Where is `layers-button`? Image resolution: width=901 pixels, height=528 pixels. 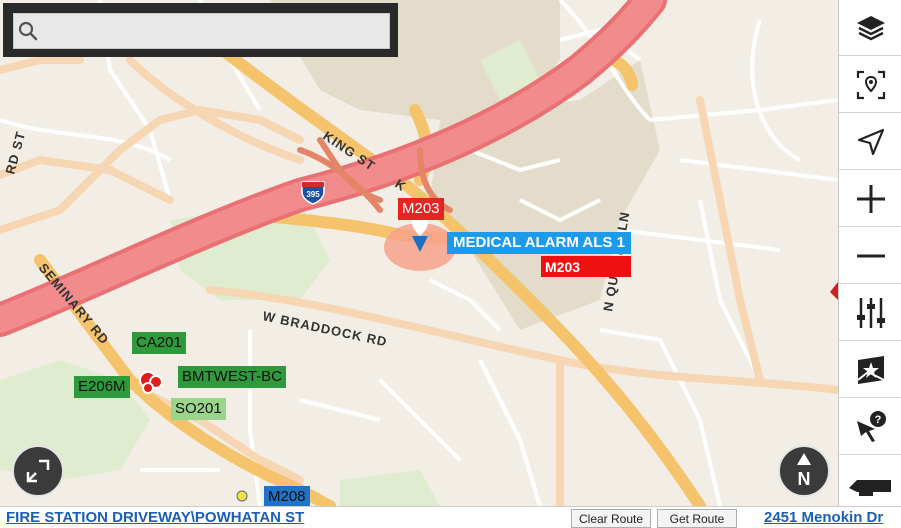
layers-button is located at coordinates (870, 28).